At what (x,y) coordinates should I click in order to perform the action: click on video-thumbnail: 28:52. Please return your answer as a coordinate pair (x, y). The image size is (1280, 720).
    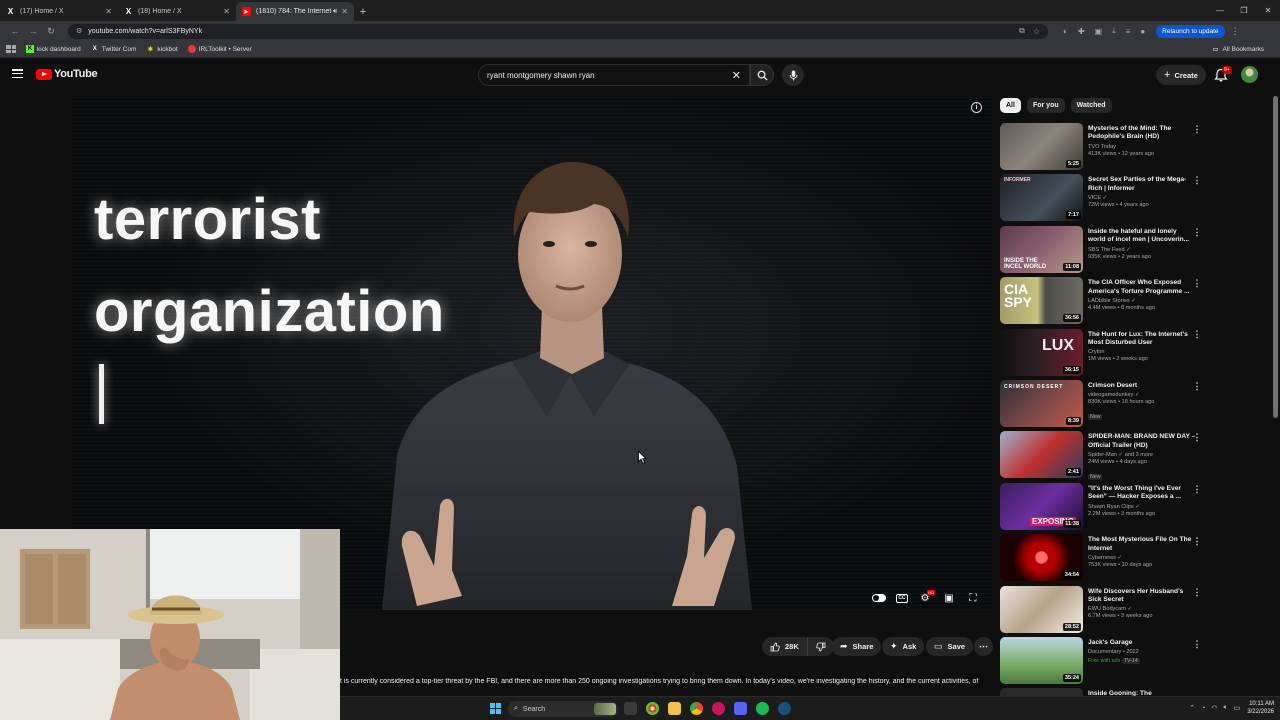
    Looking at the image, I should click on (1041, 609).